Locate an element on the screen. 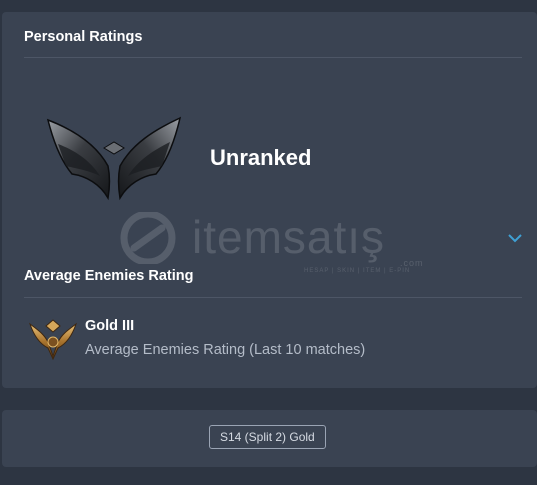 Image resolution: width=537 pixels, height=485 pixels. gold-emblem-icon is located at coordinates (53, 339).